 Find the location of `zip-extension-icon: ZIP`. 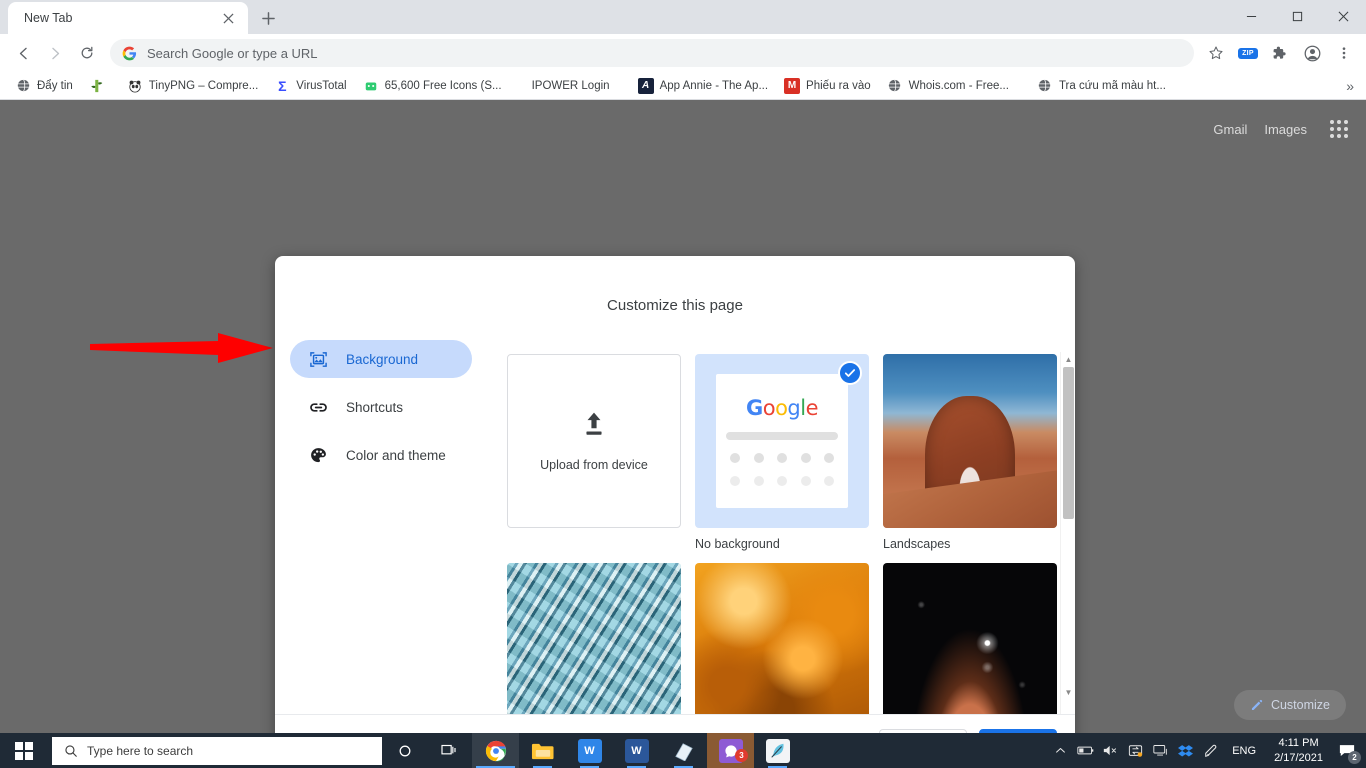

zip-extension-icon: ZIP is located at coordinates (1248, 53).